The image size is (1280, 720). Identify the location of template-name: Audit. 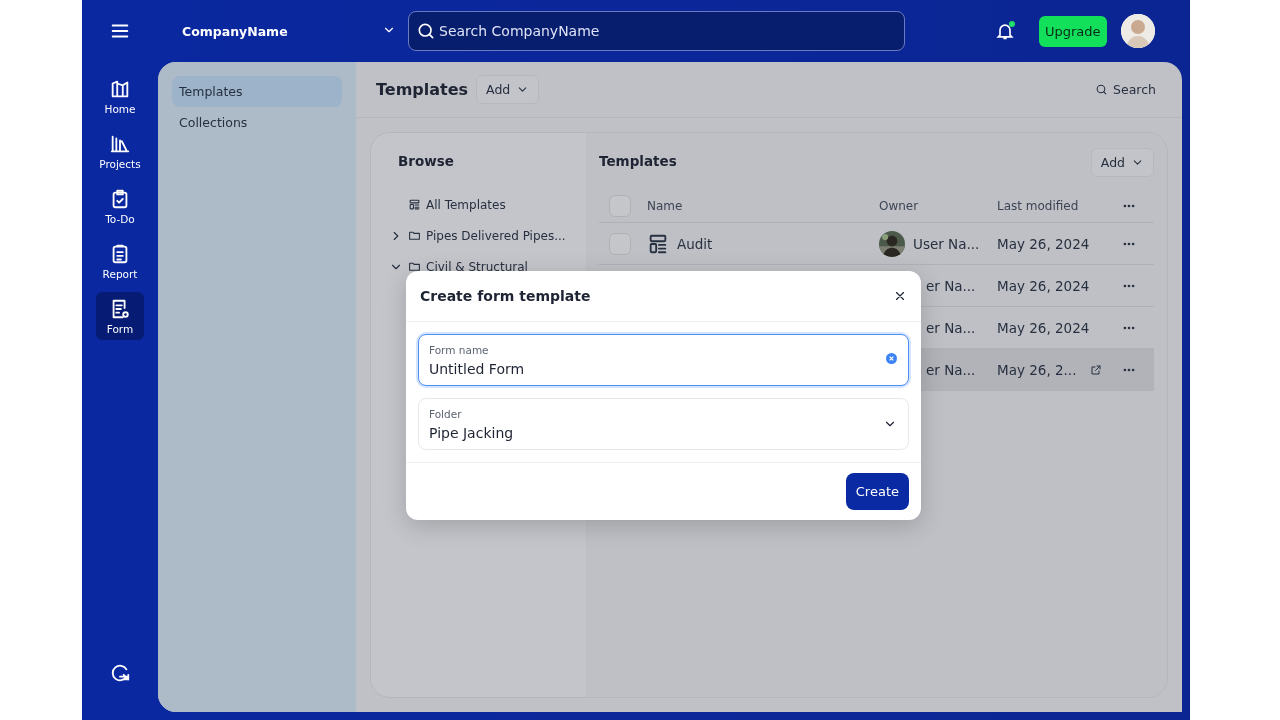
(695, 243).